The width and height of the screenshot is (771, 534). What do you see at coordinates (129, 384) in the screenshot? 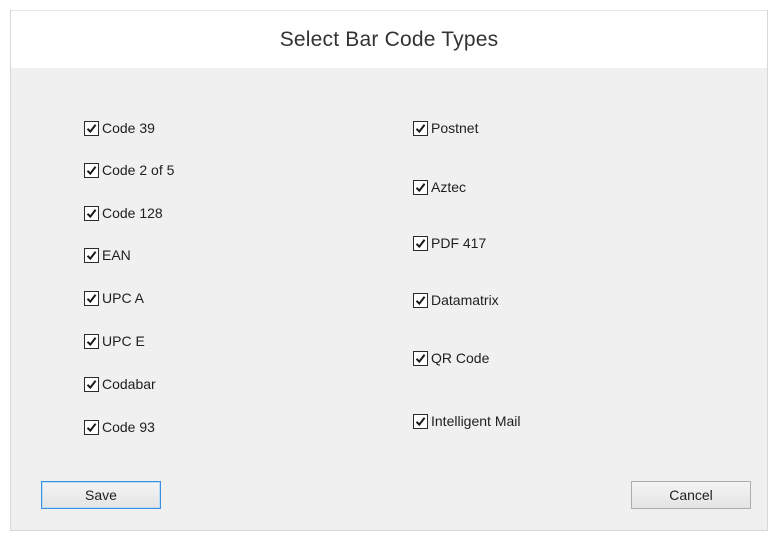
I see `checkbox-label: Codabar` at bounding box center [129, 384].